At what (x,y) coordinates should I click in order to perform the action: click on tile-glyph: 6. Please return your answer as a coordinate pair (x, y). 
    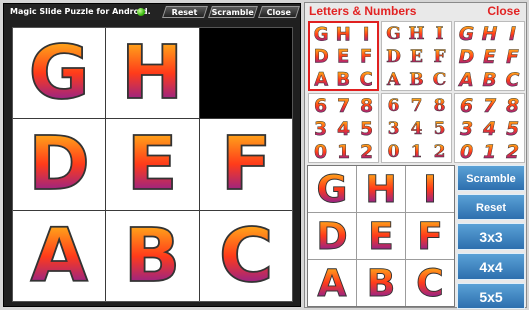
    Looking at the image, I should click on (320, 106).